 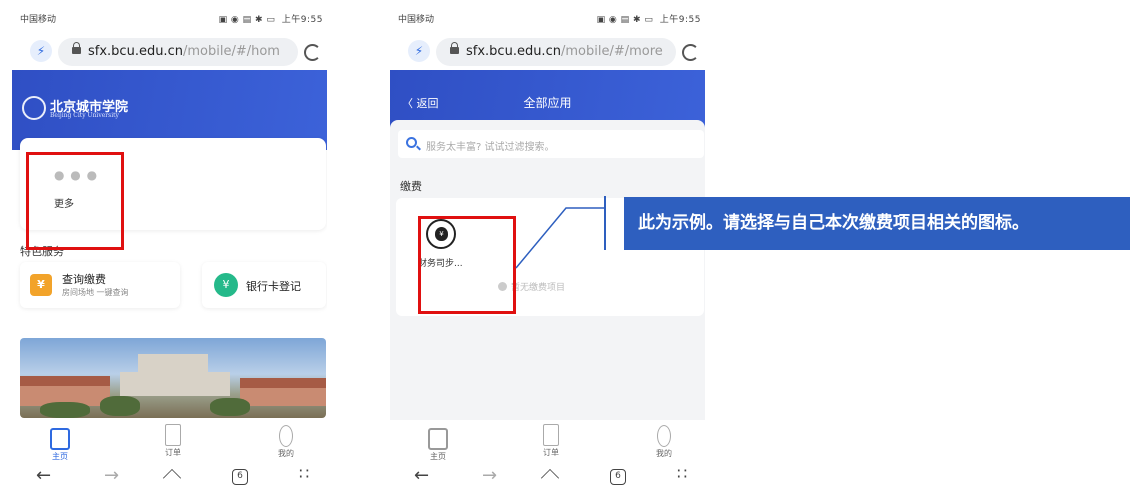 What do you see at coordinates (34, 108) in the screenshot?
I see `university-seal-icon` at bounding box center [34, 108].